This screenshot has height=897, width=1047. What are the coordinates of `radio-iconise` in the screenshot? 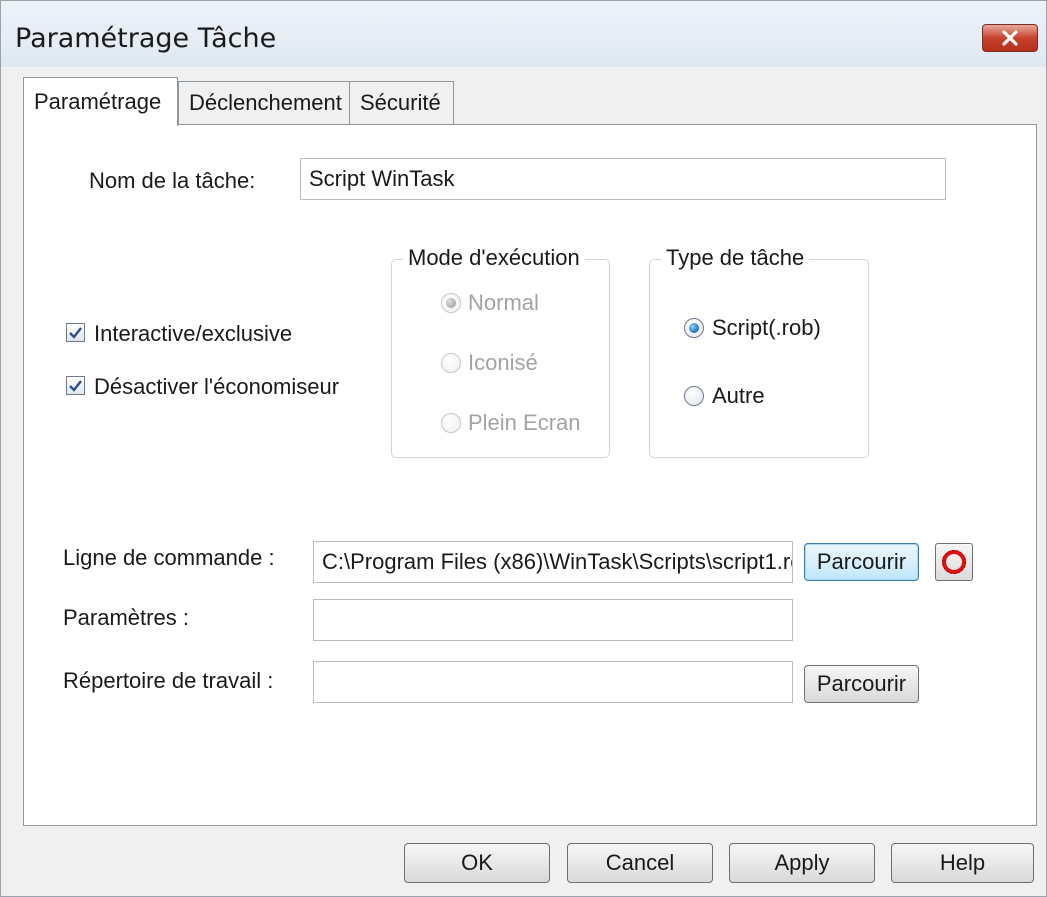 It's located at (451, 363).